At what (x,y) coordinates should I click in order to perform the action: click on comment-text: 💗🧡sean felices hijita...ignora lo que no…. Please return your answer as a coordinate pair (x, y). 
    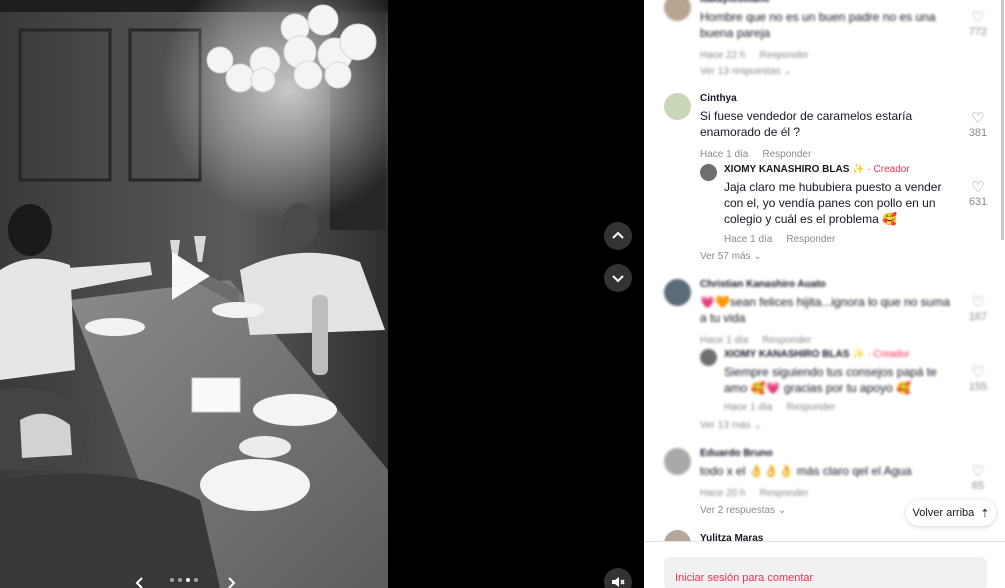
    Looking at the image, I should click on (825, 310).